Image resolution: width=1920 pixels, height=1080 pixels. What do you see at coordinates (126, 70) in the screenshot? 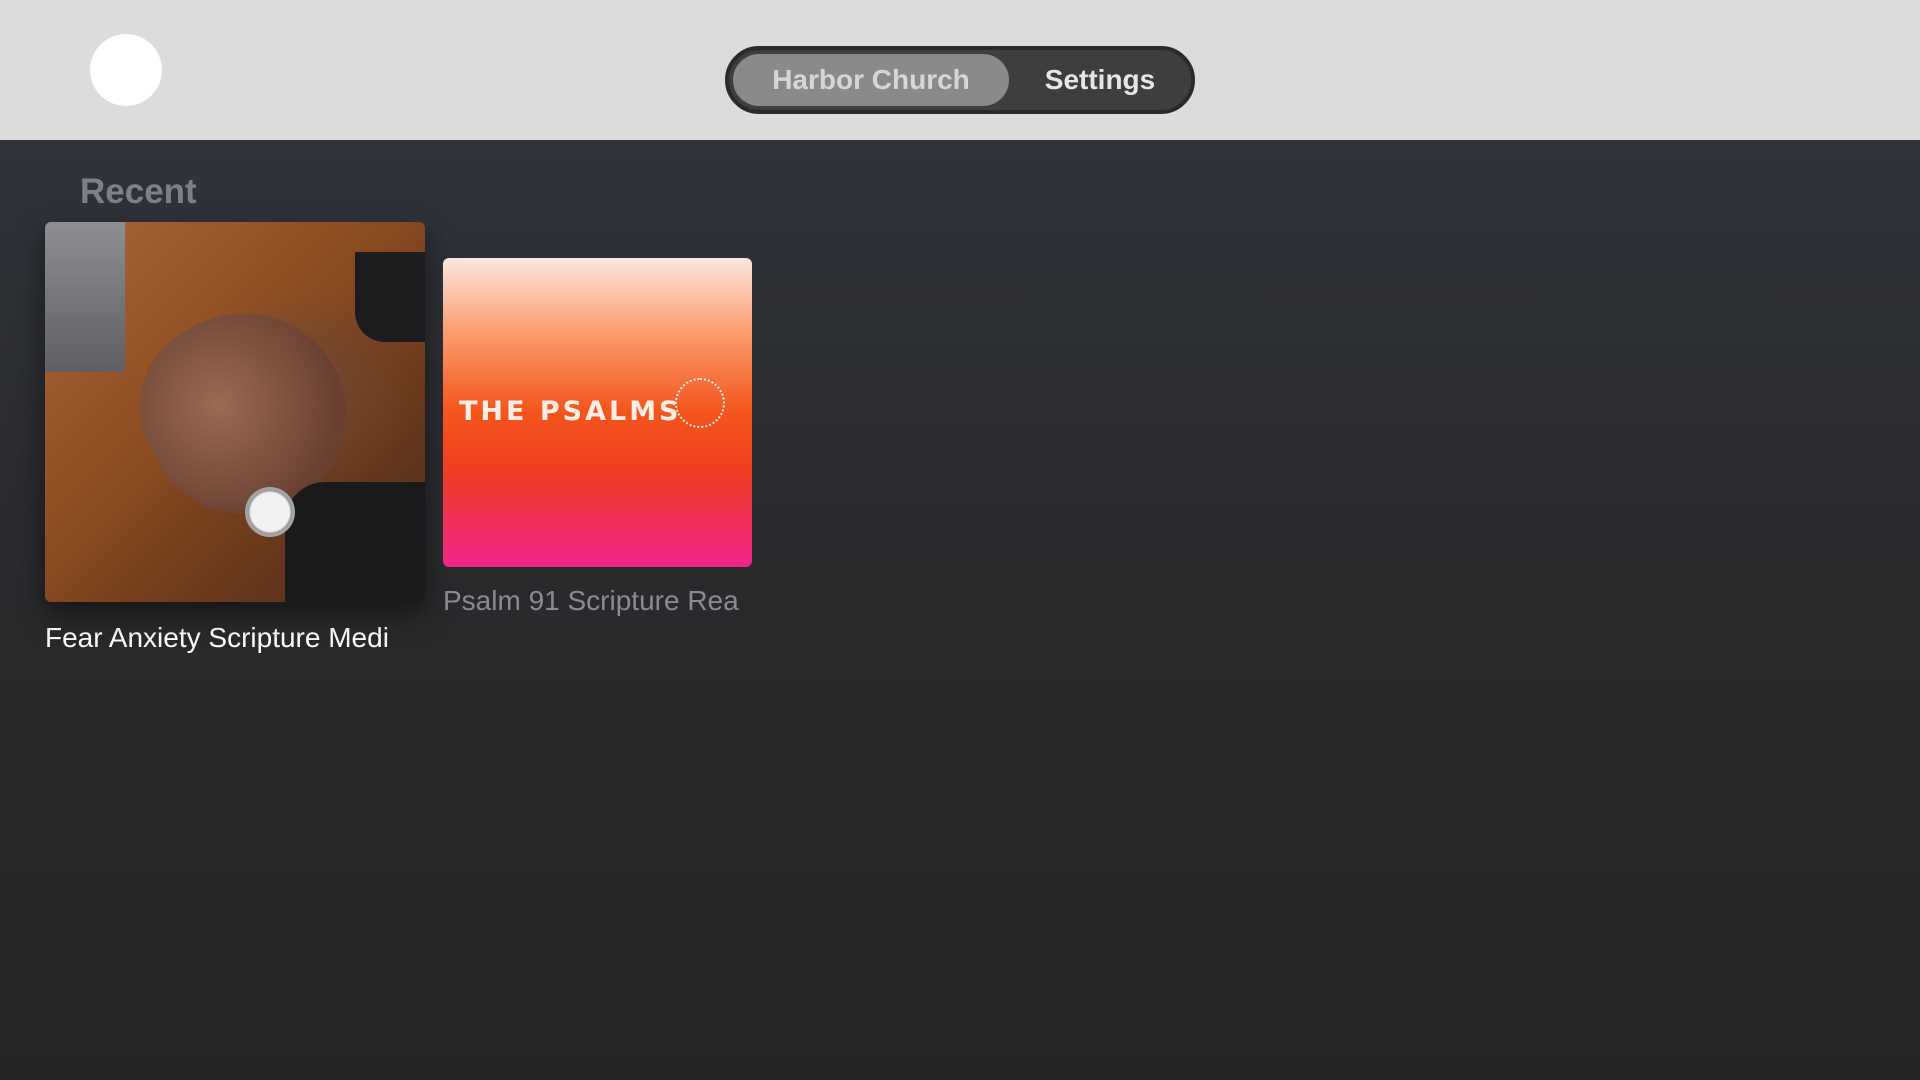
I see `profile-avatar` at bounding box center [126, 70].